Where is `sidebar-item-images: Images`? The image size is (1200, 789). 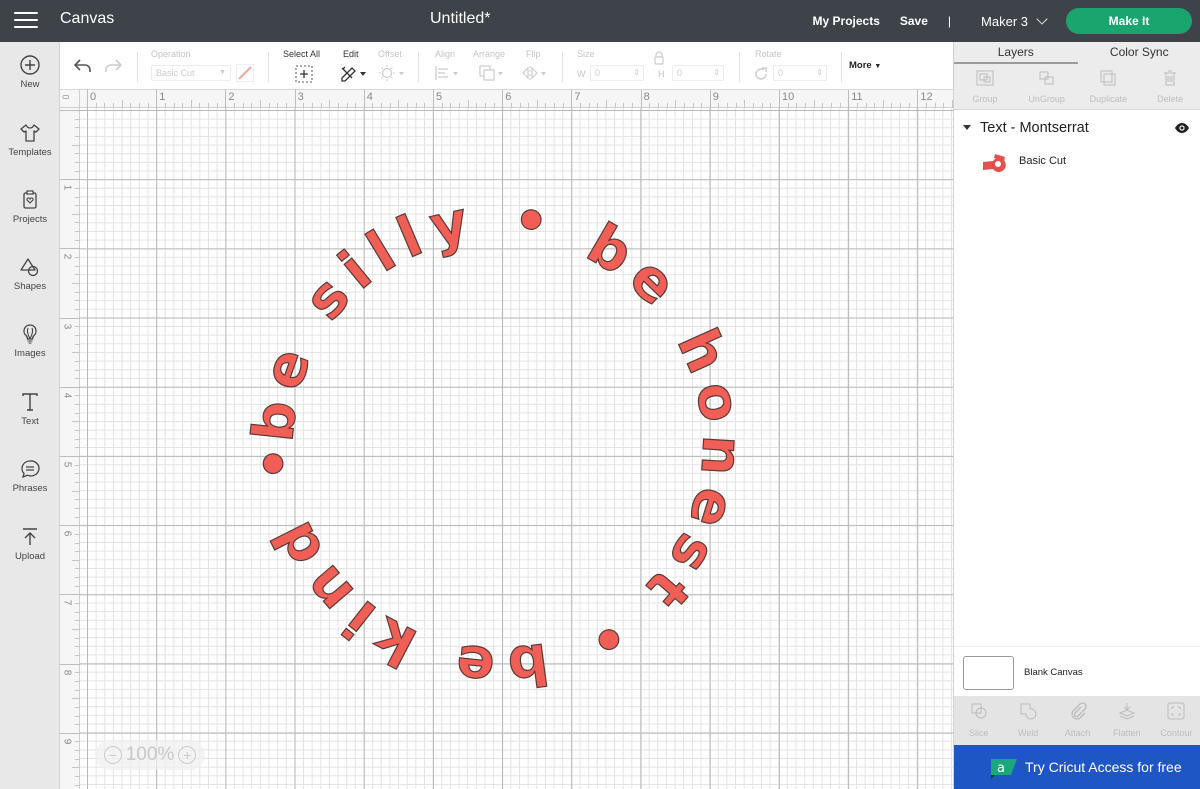
sidebar-item-images: Images is located at coordinates (30, 341).